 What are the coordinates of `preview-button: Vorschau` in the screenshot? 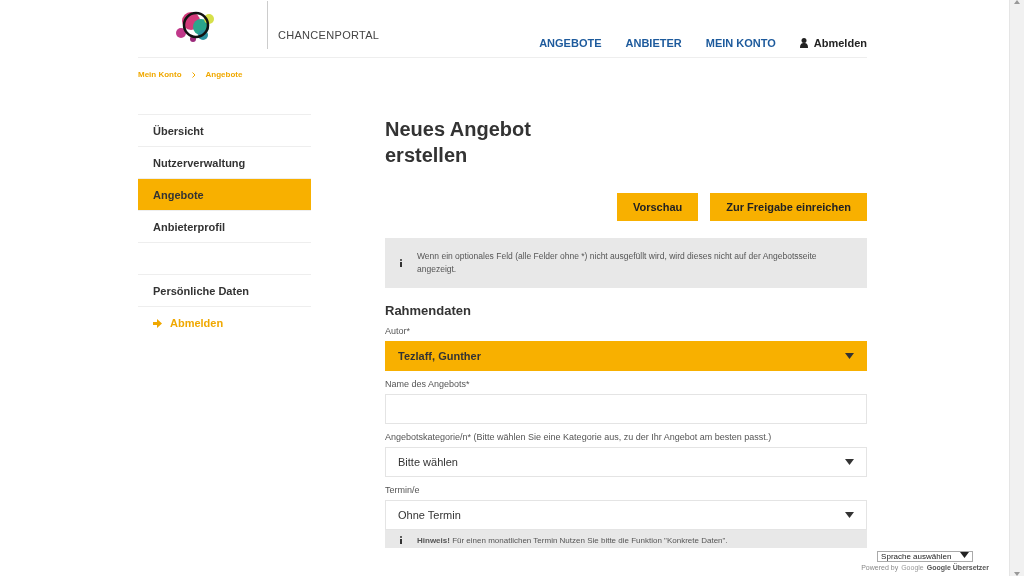 It's located at (658, 207).